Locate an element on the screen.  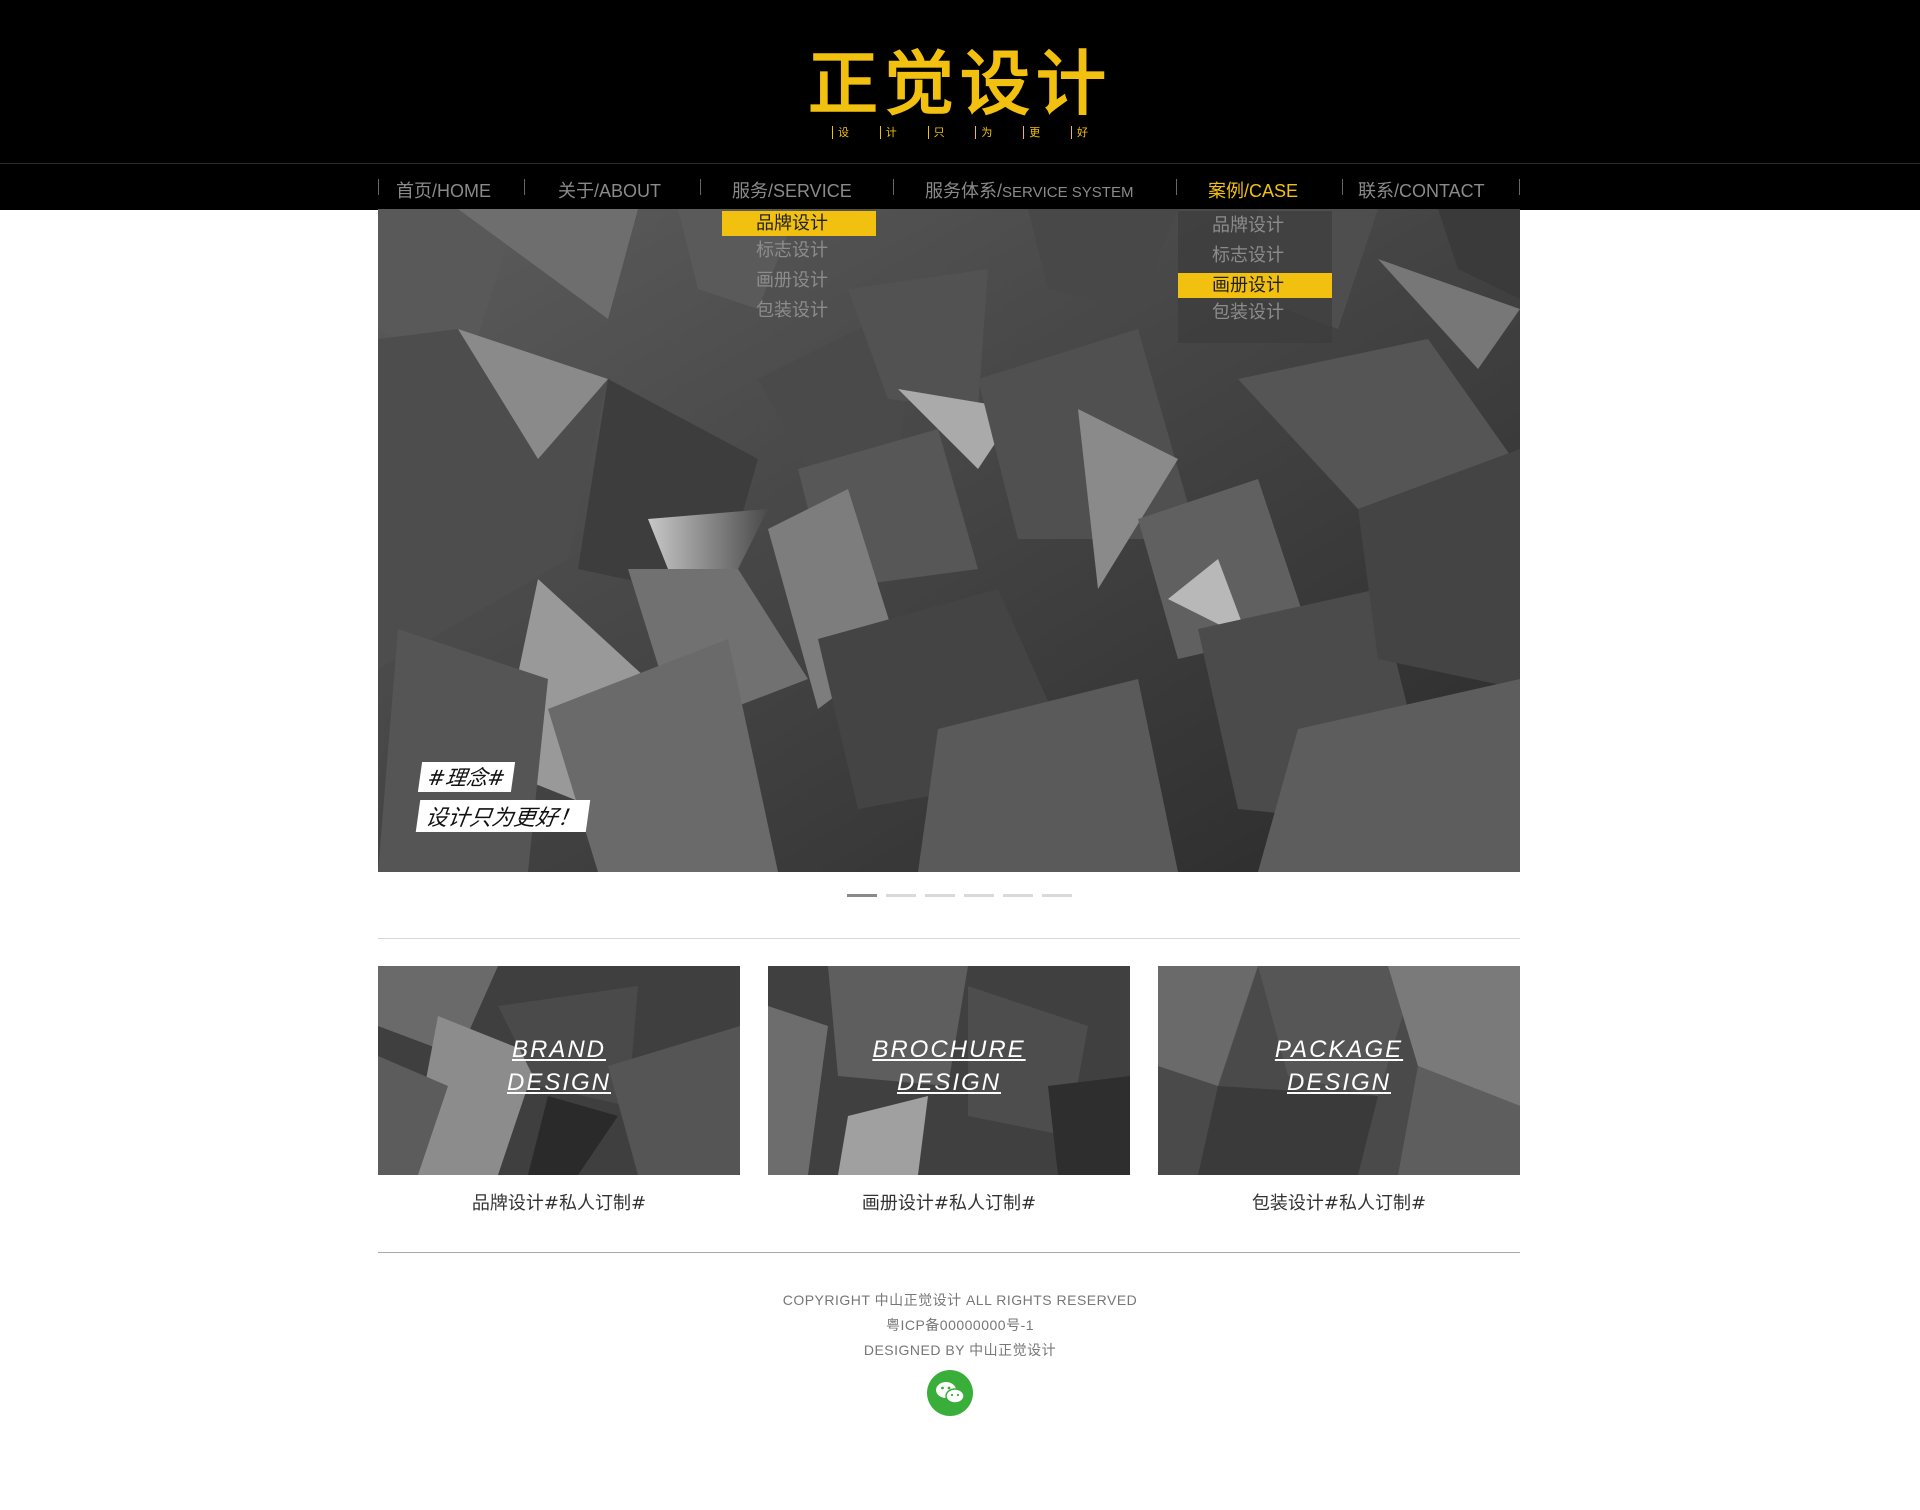
nav-item-case: 案例/CASE is located at coordinates (1253, 190).